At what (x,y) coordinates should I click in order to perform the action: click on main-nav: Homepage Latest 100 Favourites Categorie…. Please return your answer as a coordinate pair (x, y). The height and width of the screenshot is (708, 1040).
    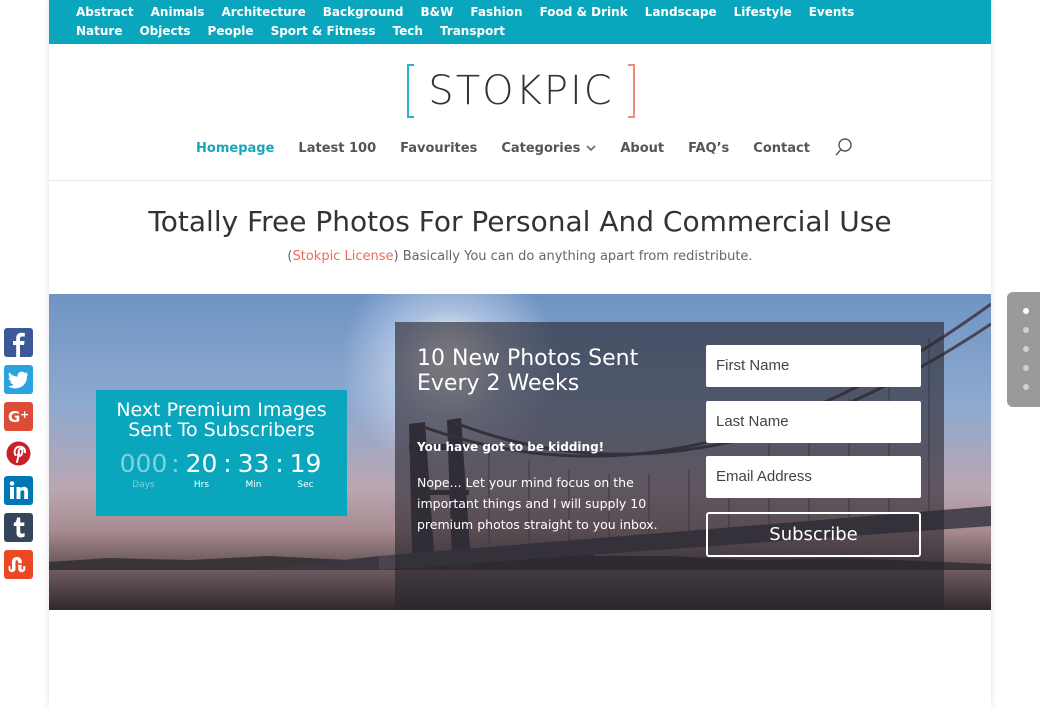
    Looking at the image, I should click on (520, 148).